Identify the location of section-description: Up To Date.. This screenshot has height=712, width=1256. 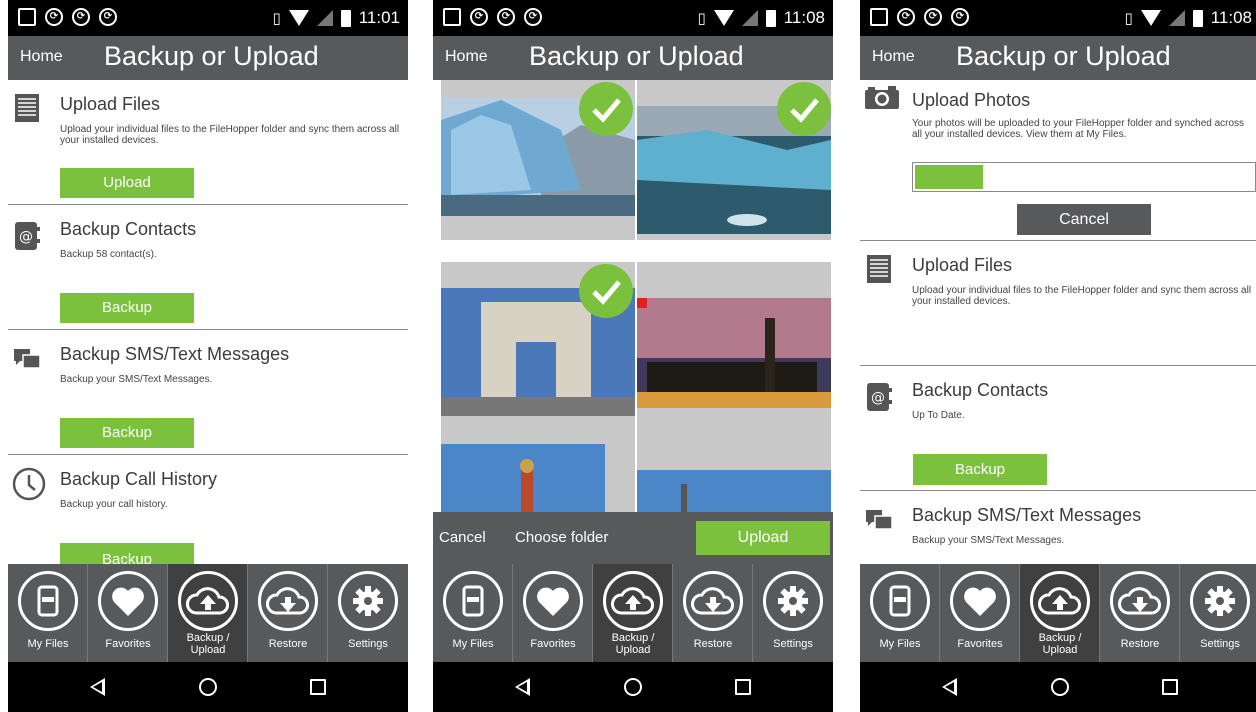
(938, 415).